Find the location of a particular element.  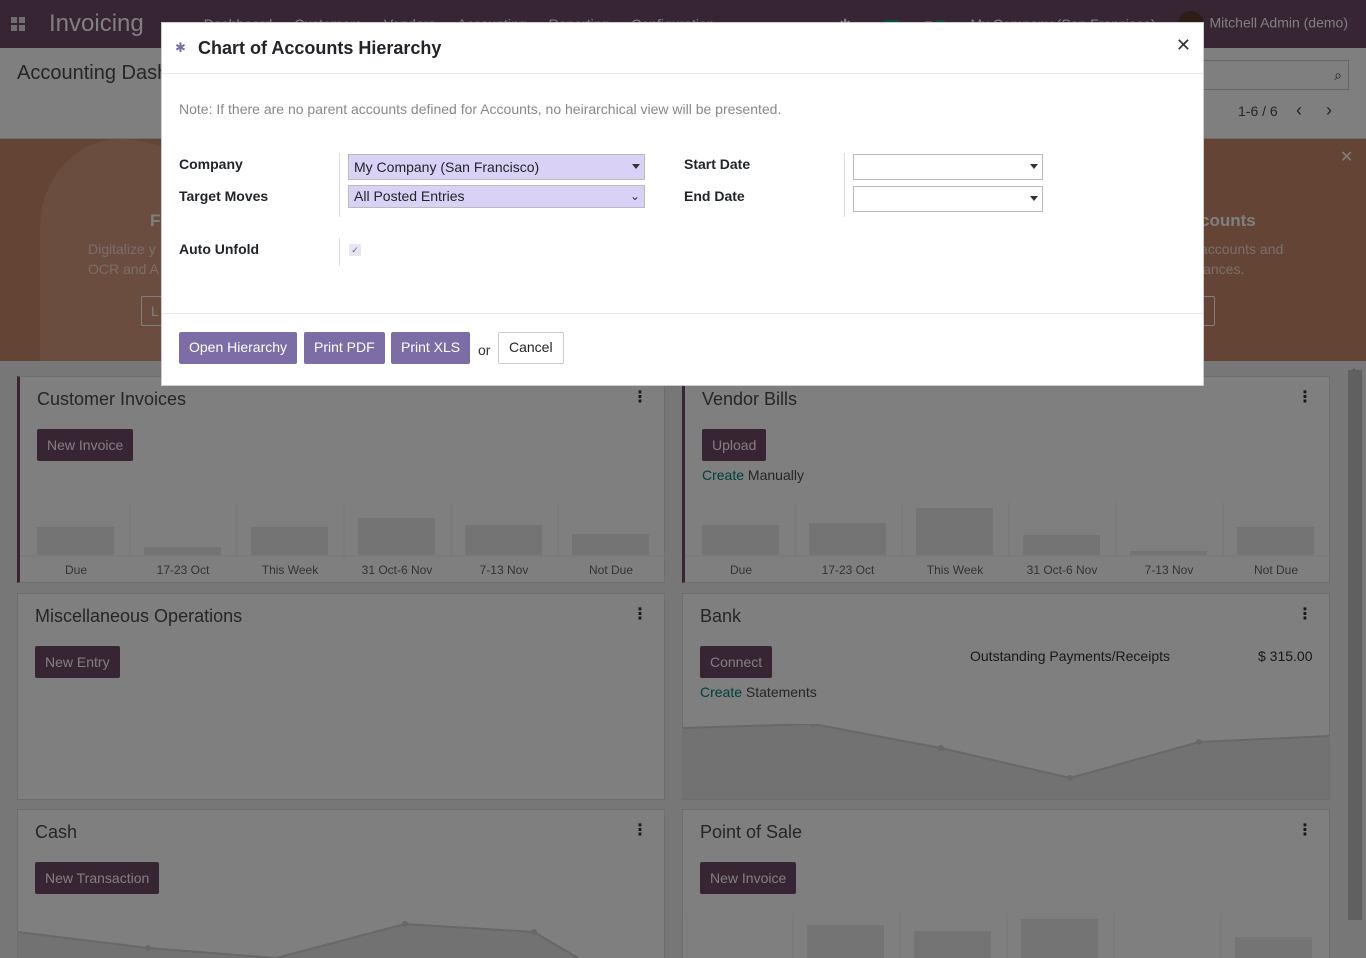

target-moves-select-value: All Posted Entries is located at coordinates (409, 196).